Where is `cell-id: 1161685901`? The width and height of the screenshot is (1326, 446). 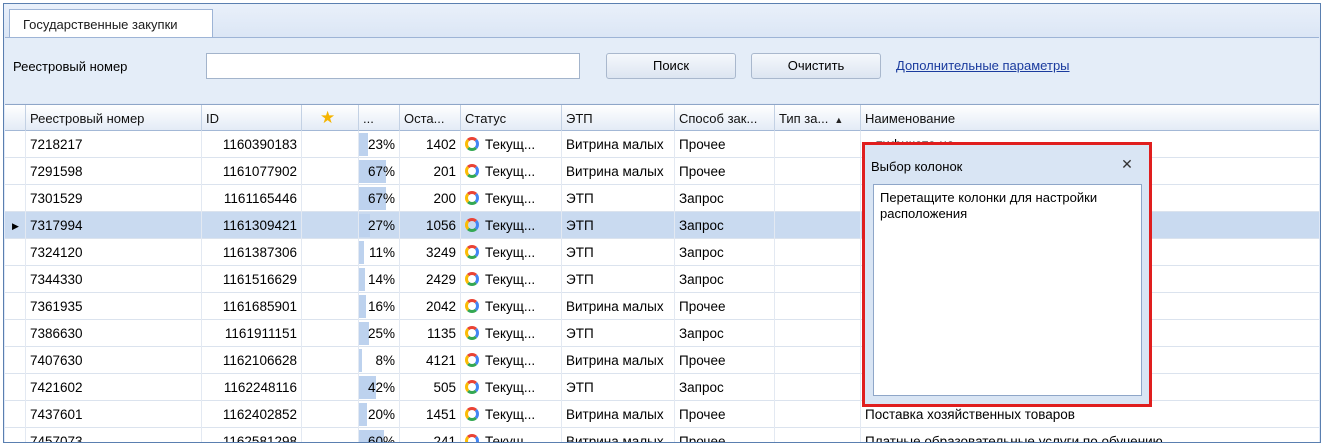
cell-id: 1161685901 is located at coordinates (252, 306).